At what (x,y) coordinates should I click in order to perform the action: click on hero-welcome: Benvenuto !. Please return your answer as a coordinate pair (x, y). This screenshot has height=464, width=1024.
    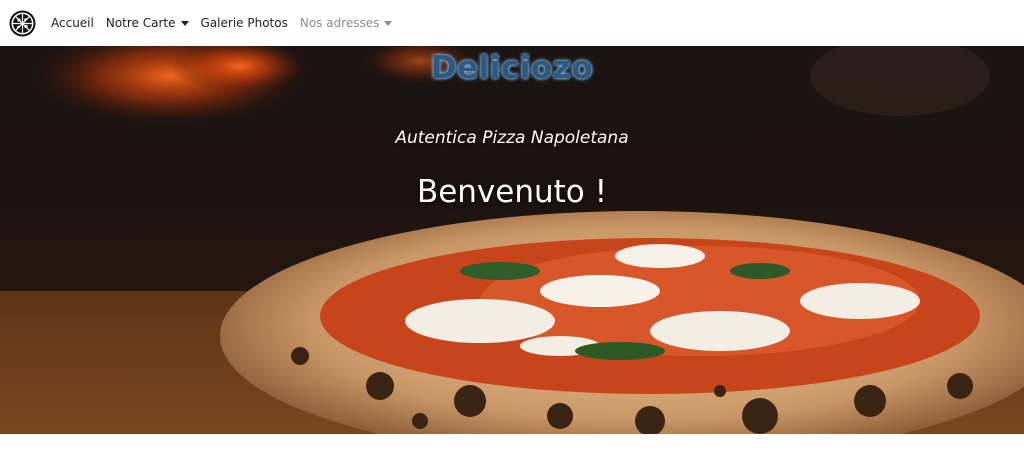
    Looking at the image, I should click on (512, 192).